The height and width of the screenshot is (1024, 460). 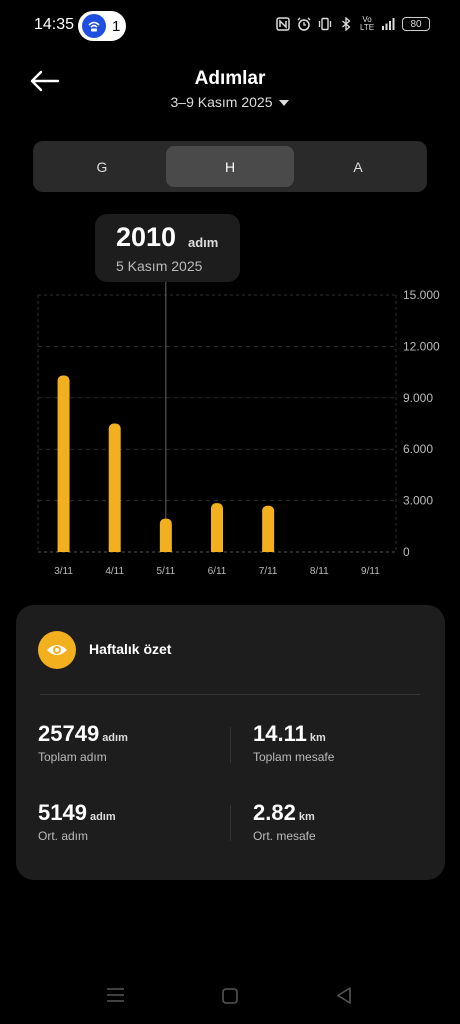 I want to click on stat-avg-steps: 5149 adım Ort. adım, so click(x=77, y=821).